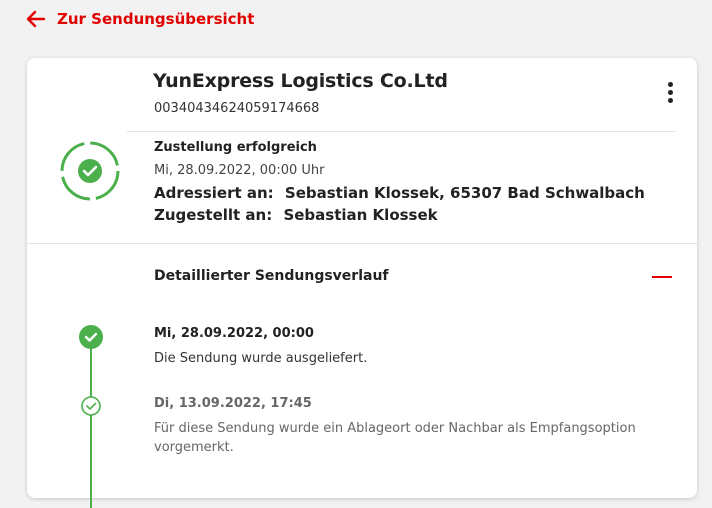 Image resolution: width=712 pixels, height=508 pixels. I want to click on back-link: Zur Sendungsübersicht, so click(140, 19).